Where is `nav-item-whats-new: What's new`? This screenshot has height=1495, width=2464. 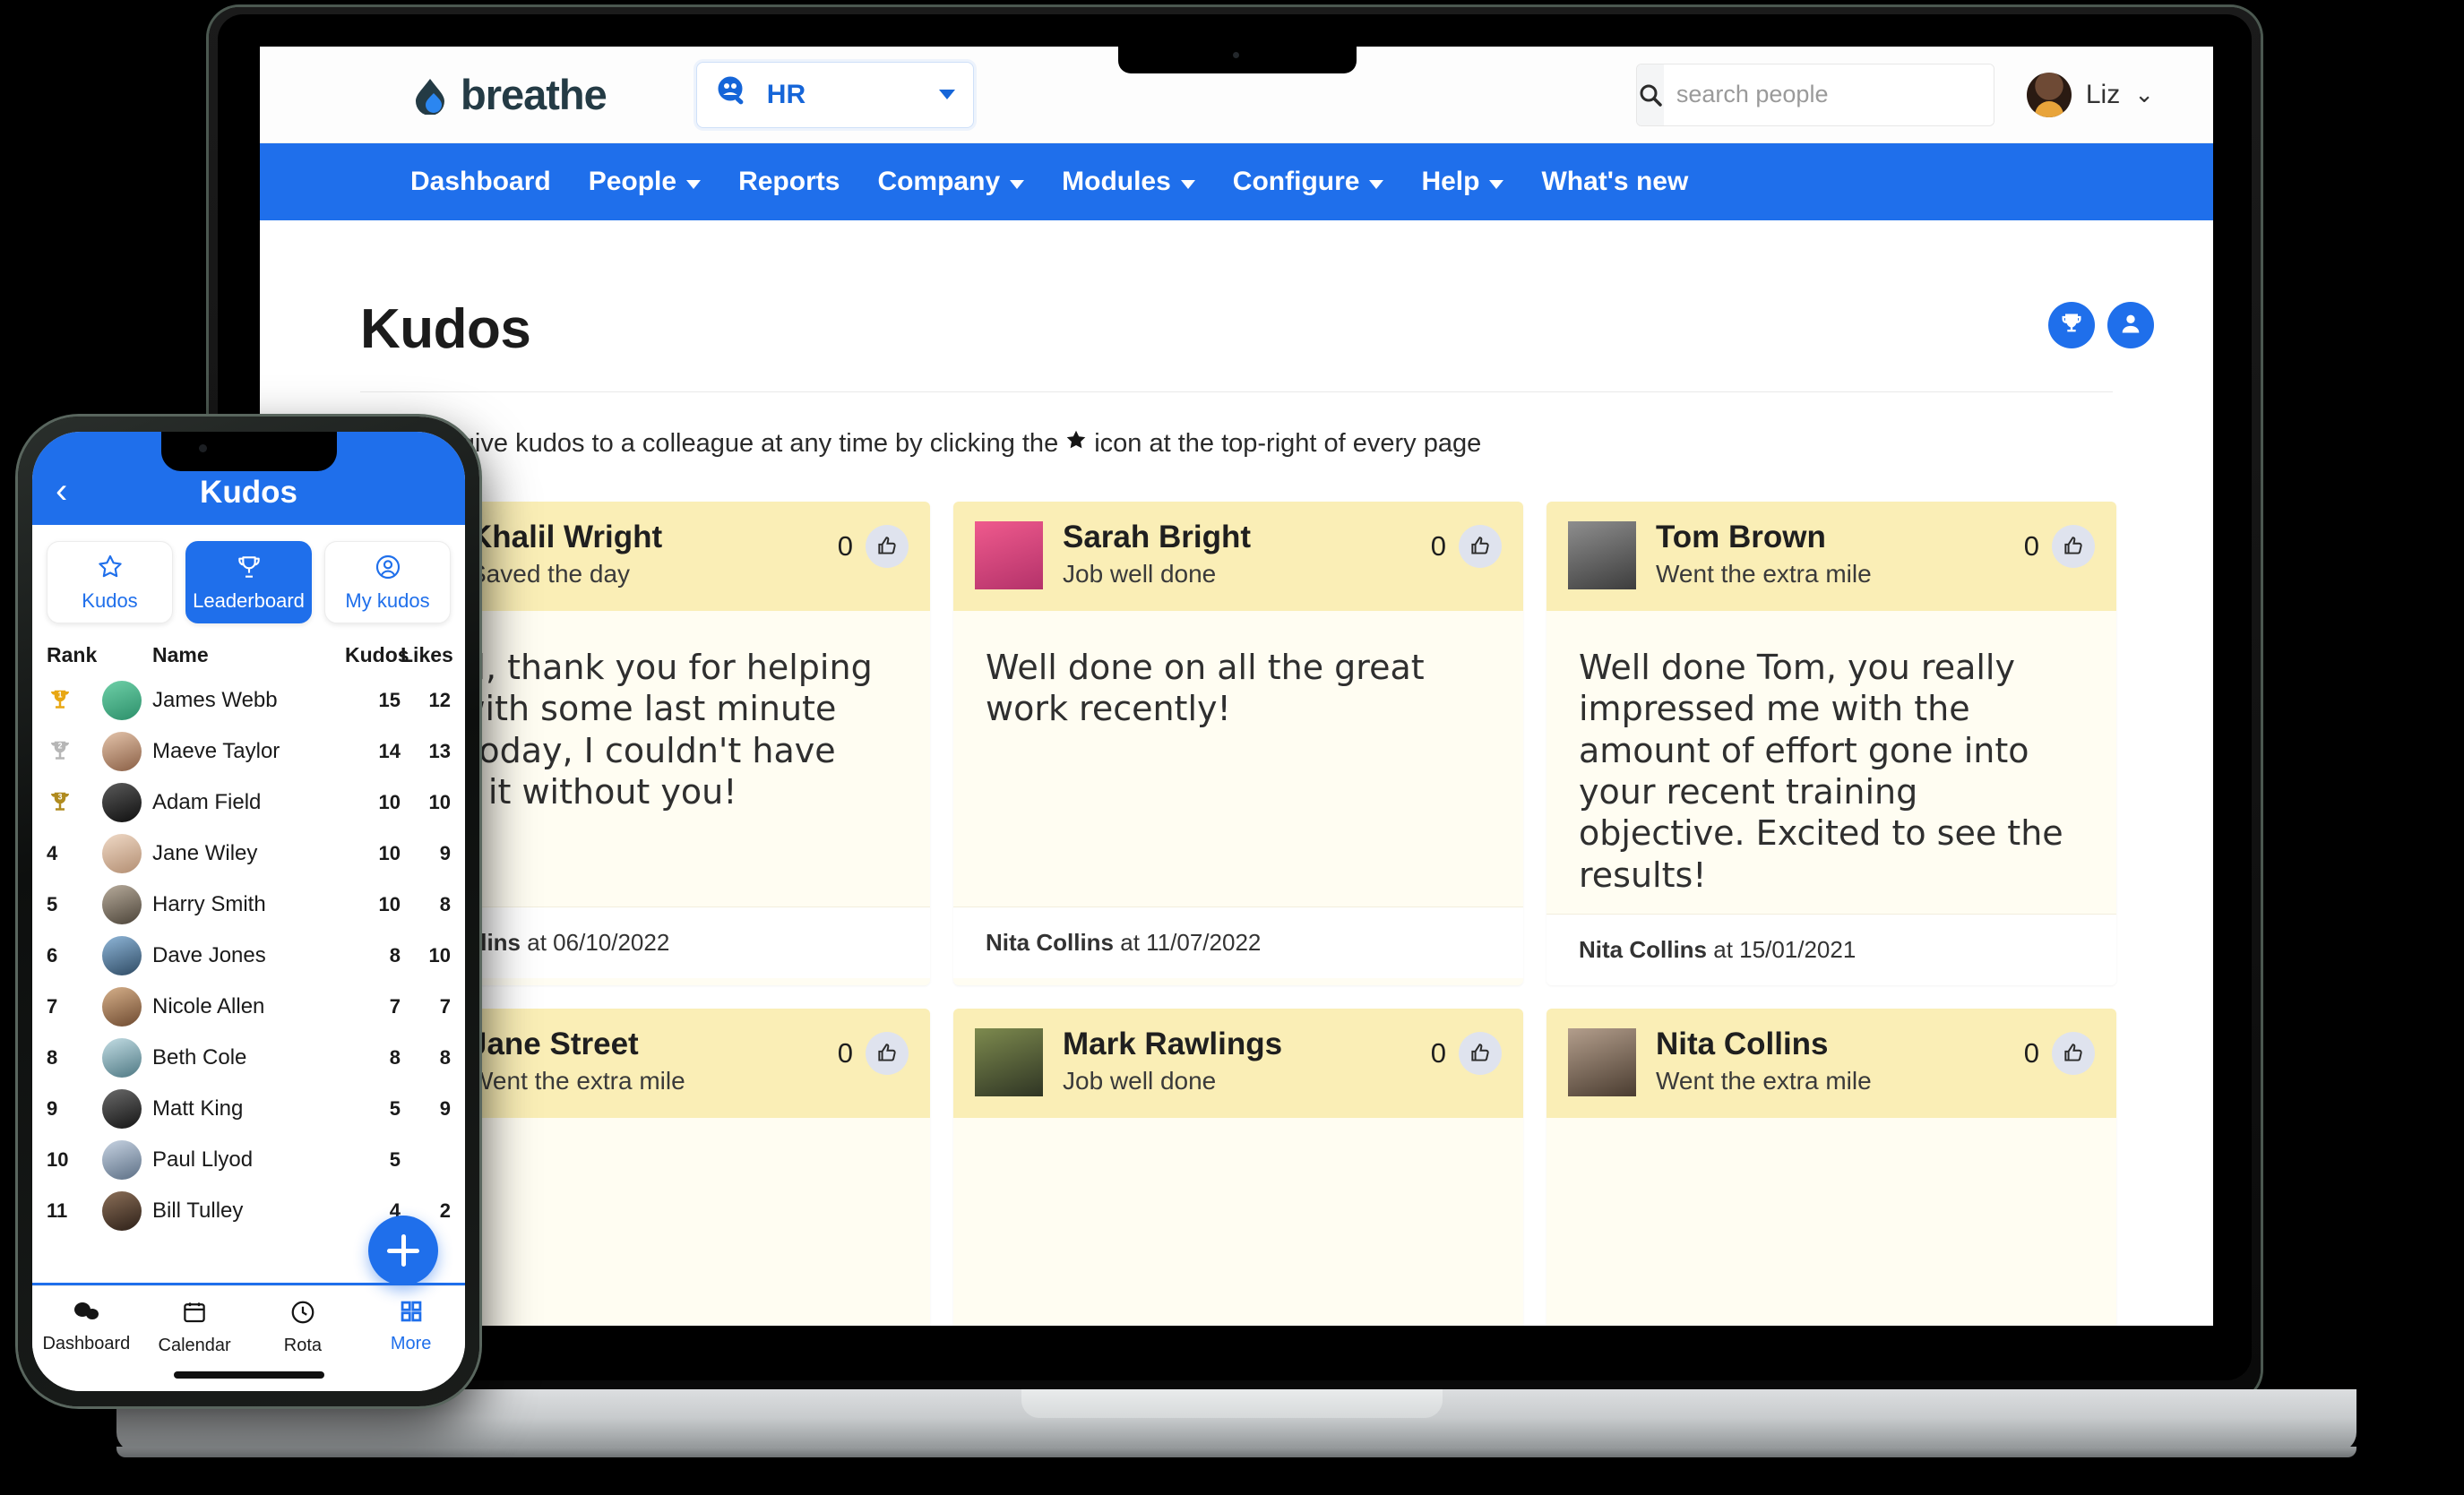 nav-item-whats-new: What's new is located at coordinates (1615, 182).